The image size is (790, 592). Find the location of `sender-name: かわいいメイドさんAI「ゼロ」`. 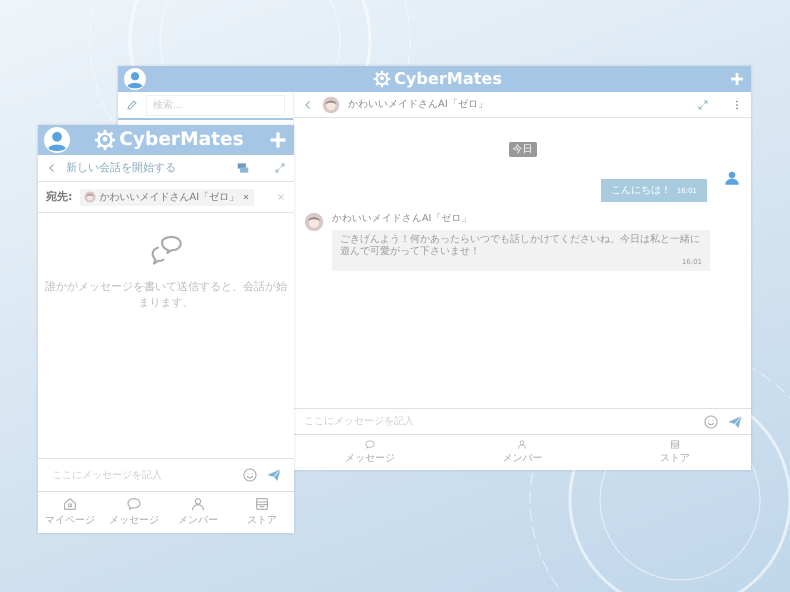

sender-name: かわいいメイドさんAI「ゼロ」 is located at coordinates (402, 219).